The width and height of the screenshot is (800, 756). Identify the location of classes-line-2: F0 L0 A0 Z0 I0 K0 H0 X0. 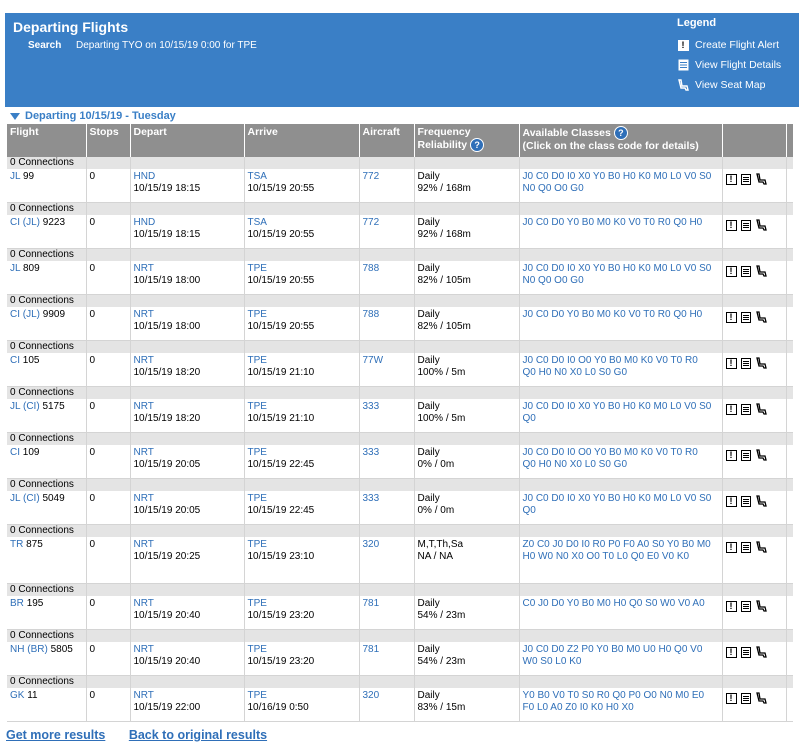
(578, 707).